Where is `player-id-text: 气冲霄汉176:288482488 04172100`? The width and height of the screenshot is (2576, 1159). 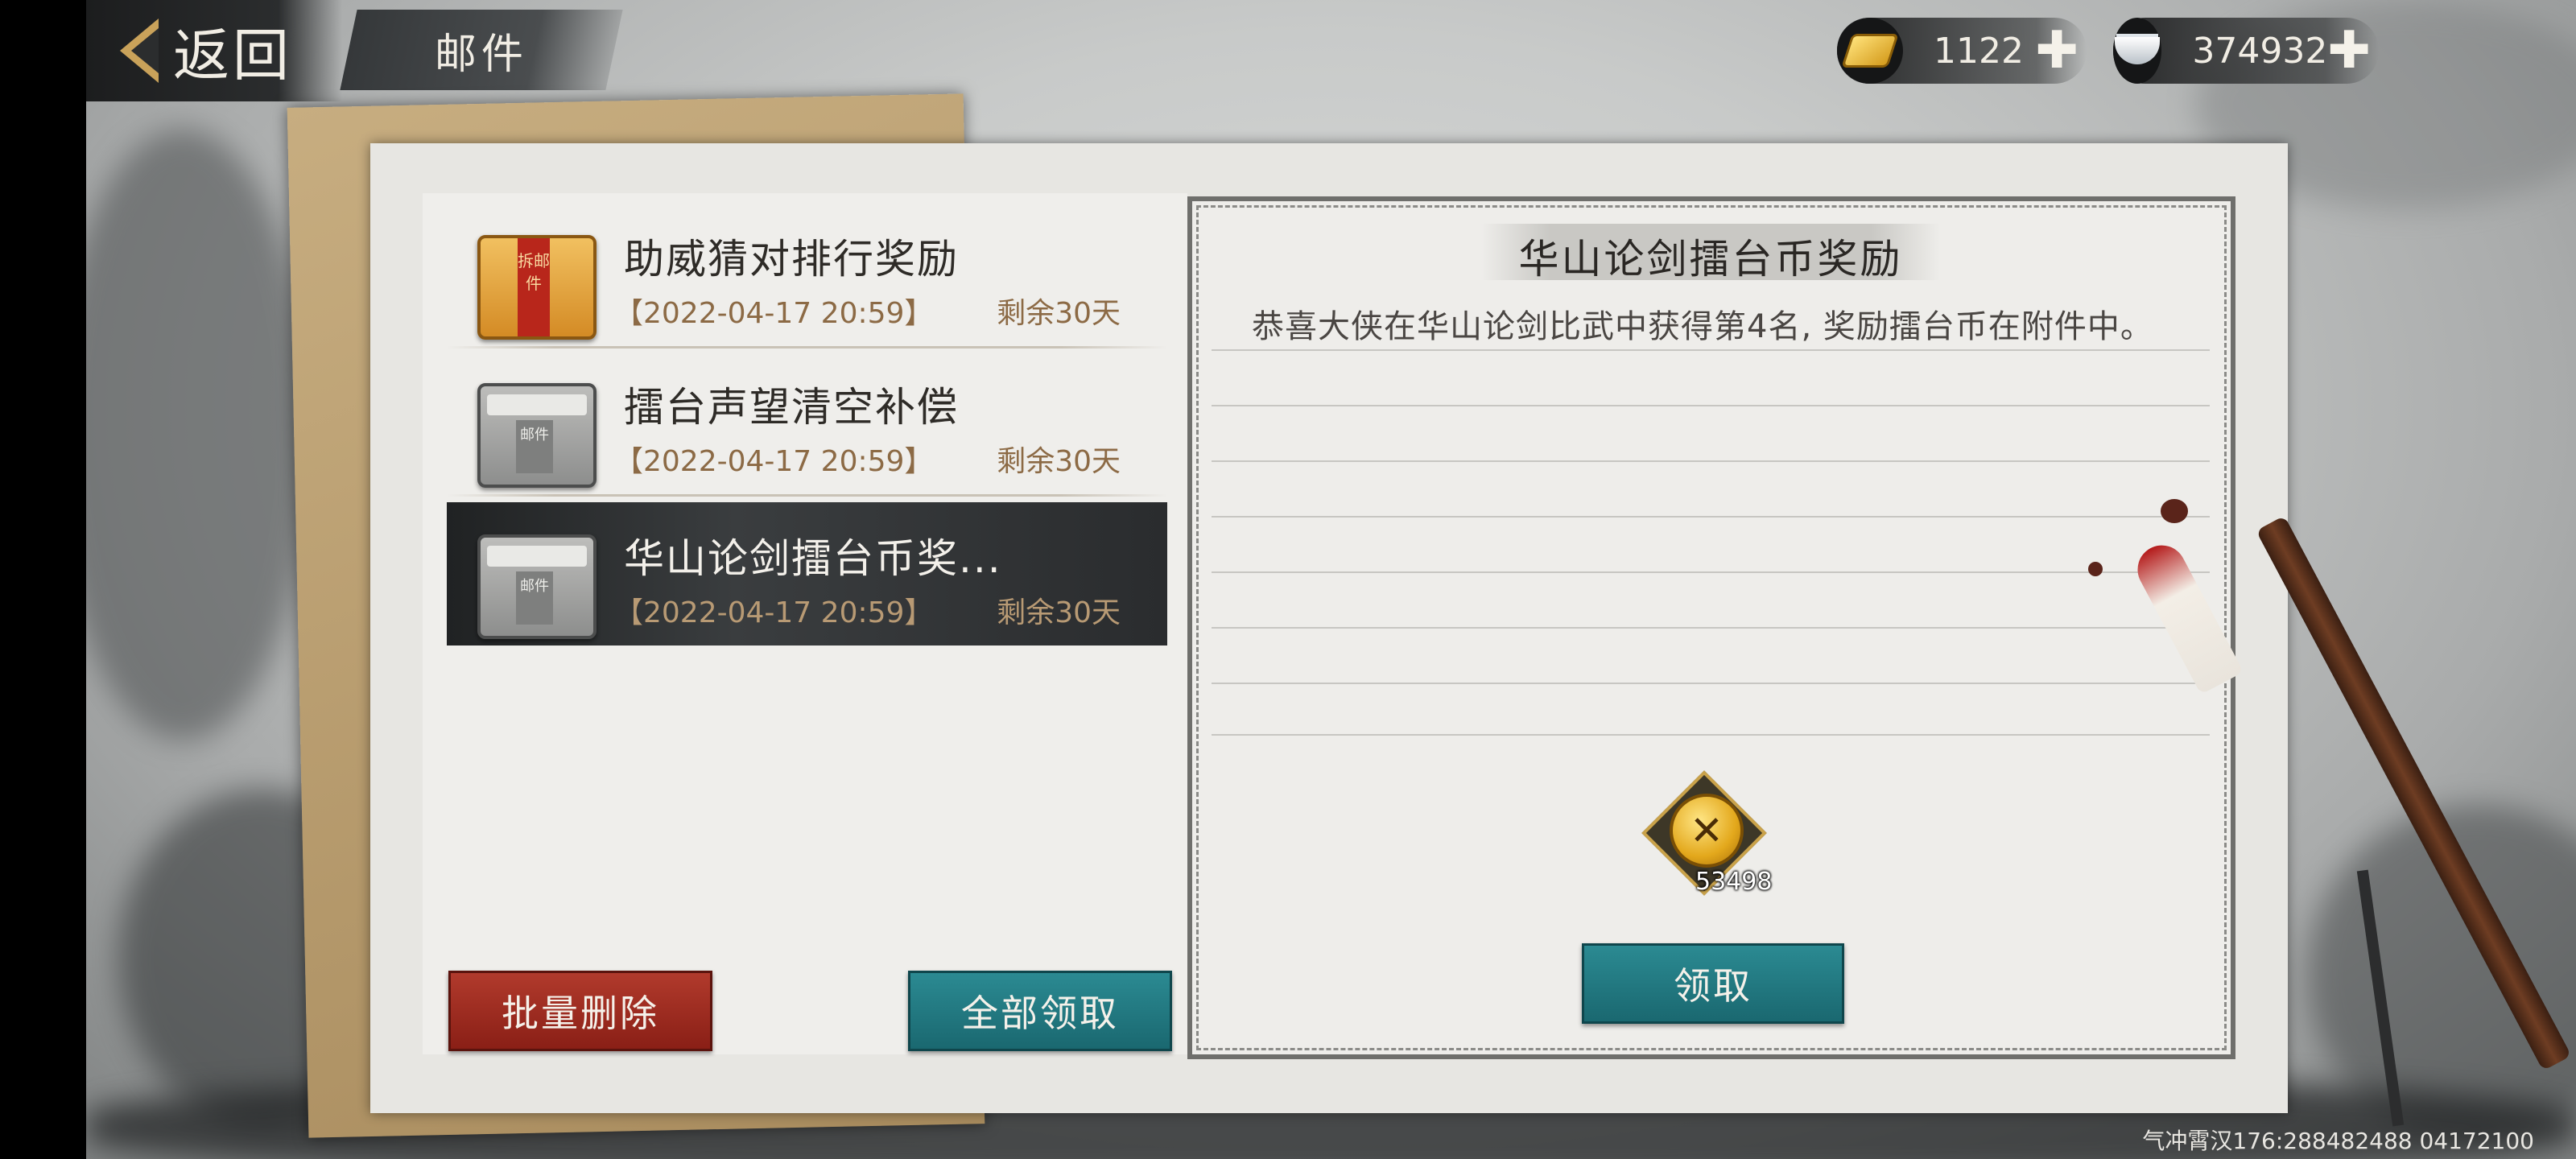 player-id-text: 气冲霄汉176:288482488 04172100 is located at coordinates (2338, 1141).